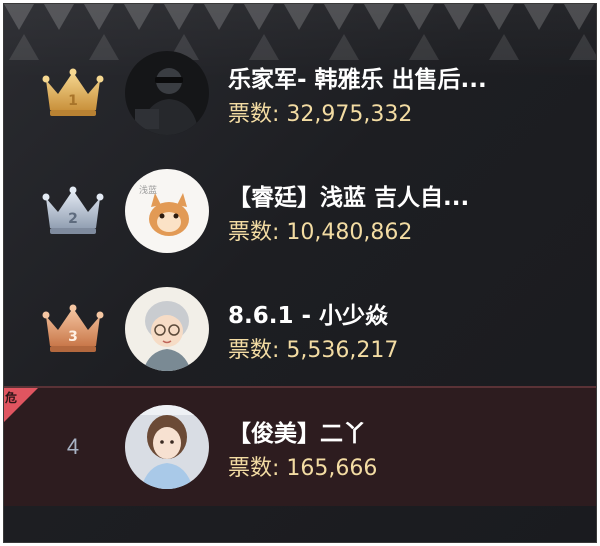  I want to click on votes-value: 5,536,217, so click(342, 350).